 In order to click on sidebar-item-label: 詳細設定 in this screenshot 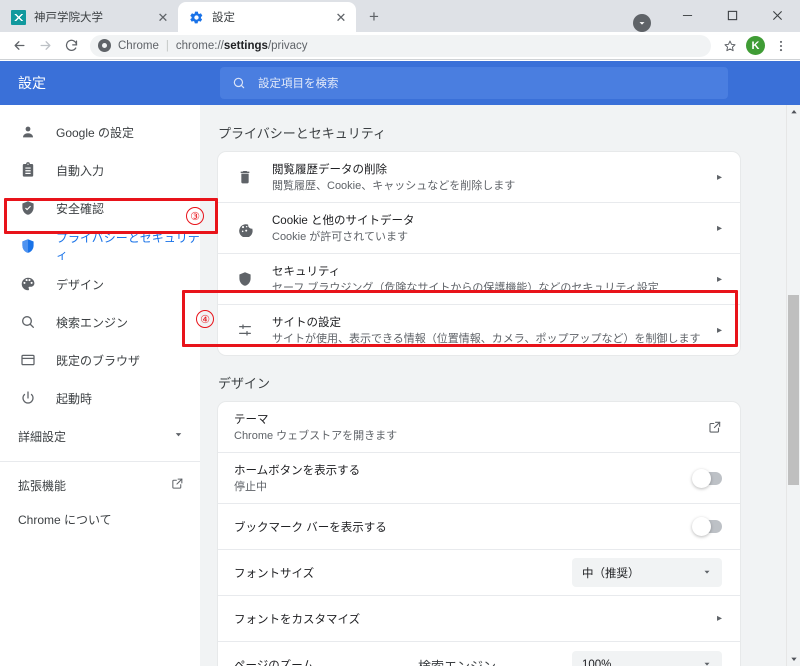, I will do `click(42, 436)`.